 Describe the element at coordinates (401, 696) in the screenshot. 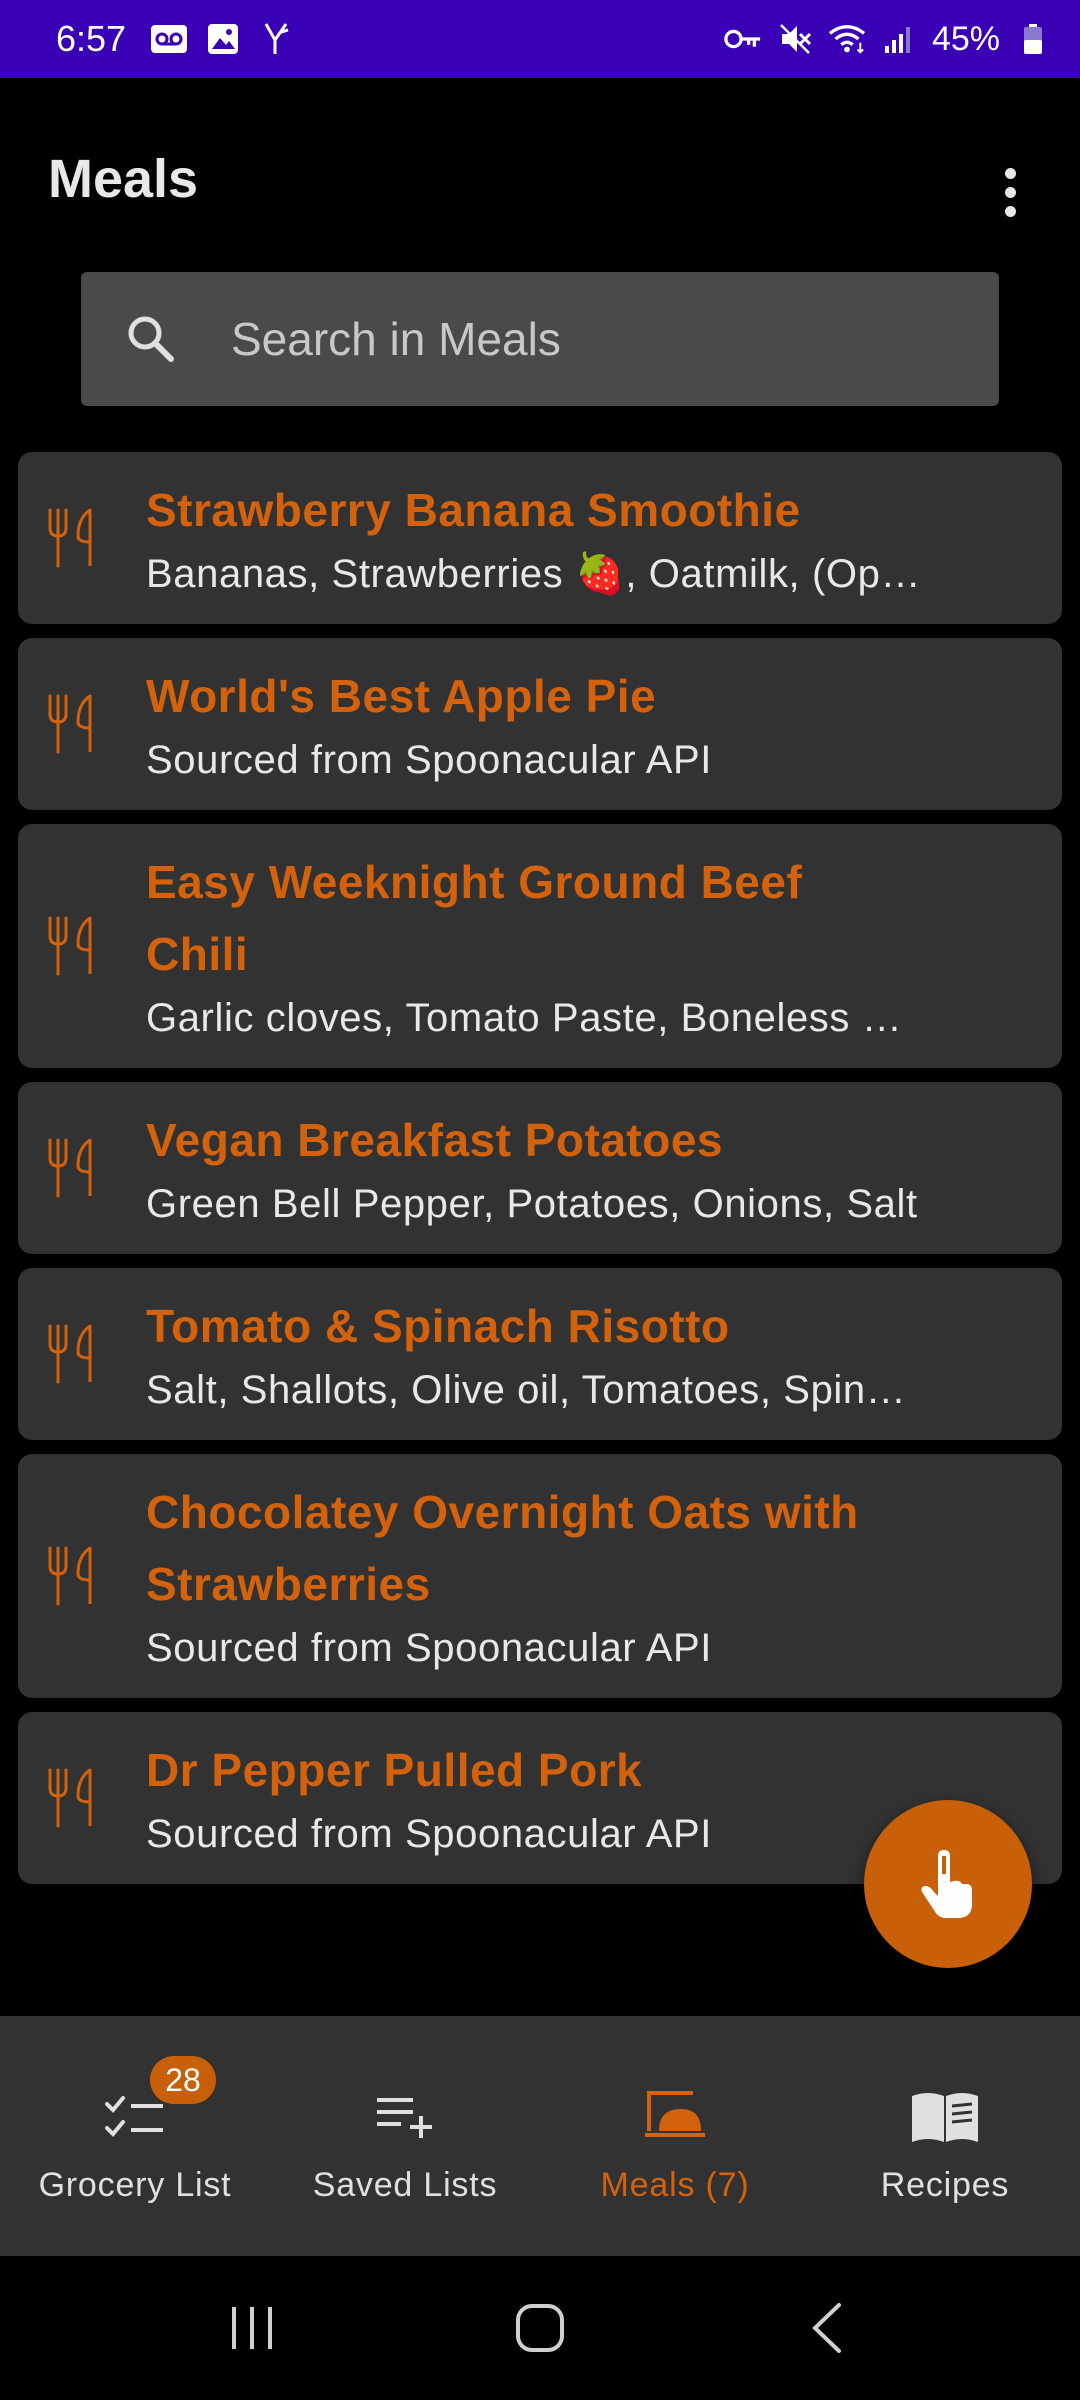

I see `meal-title: World's Best Apple Pie` at that location.